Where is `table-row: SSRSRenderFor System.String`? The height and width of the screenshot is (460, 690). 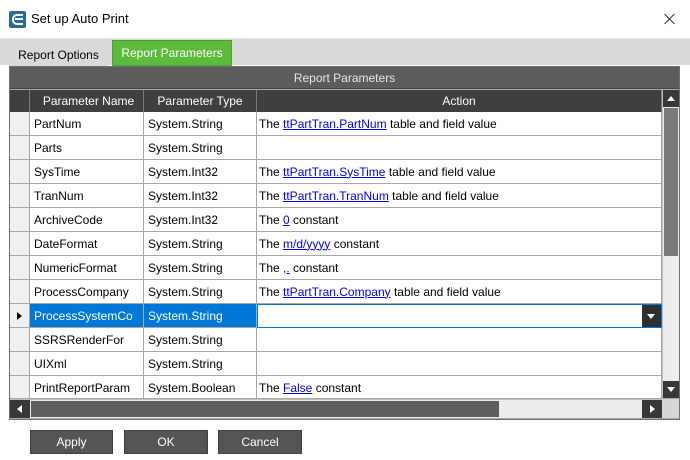
table-row: SSRSRenderFor System.String is located at coordinates (336, 340).